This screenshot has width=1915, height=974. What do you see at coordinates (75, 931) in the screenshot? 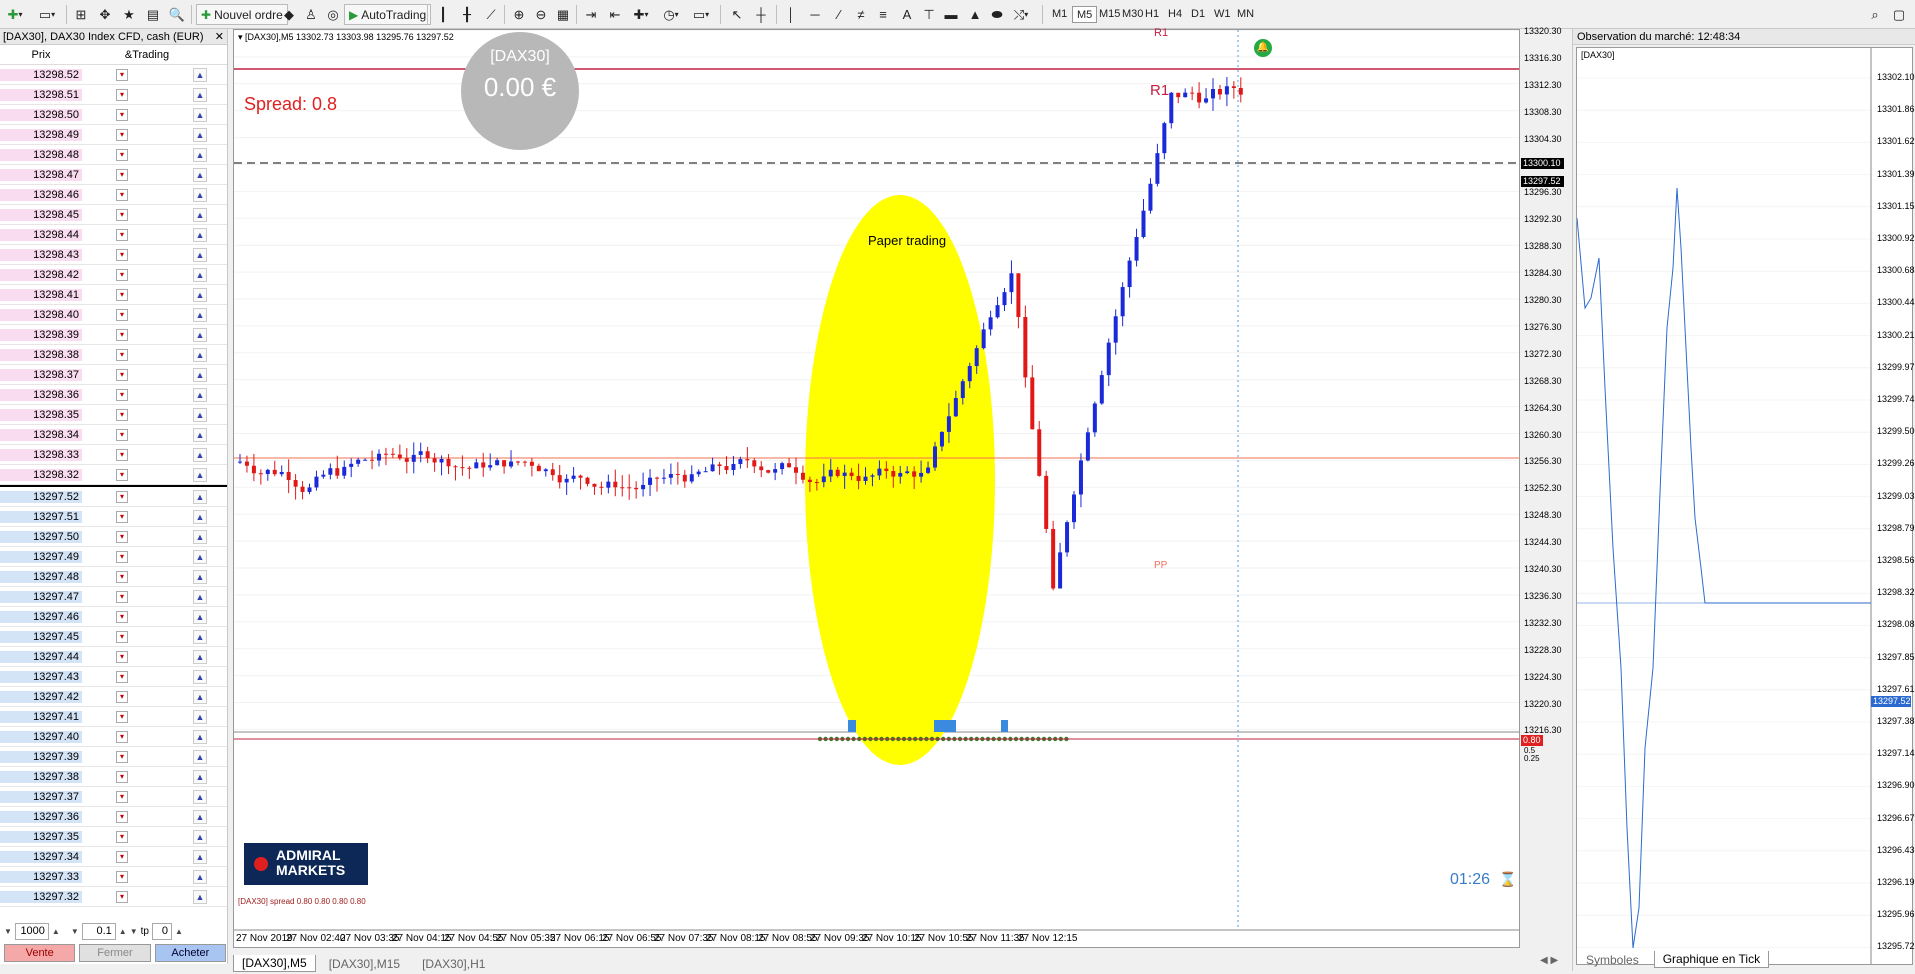
I see `lot-down-icon: ▼` at bounding box center [75, 931].